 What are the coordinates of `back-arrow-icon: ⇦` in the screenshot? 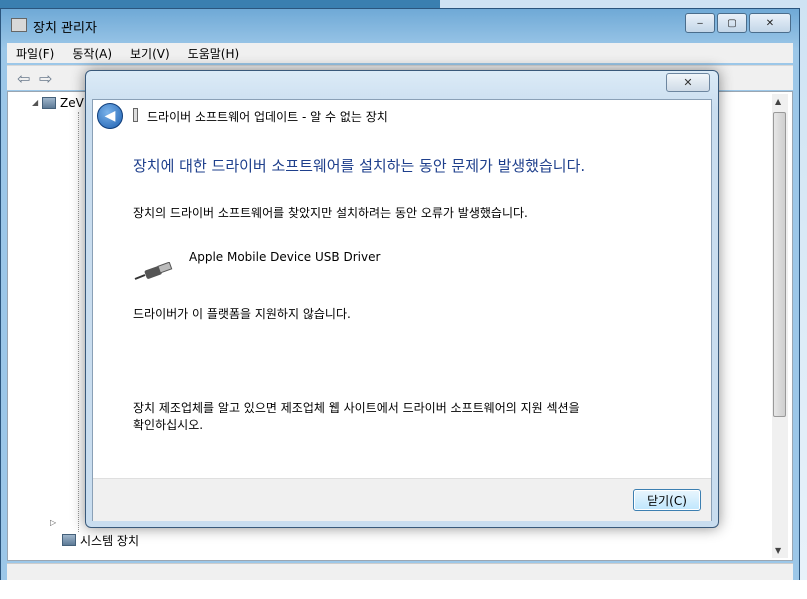 It's located at (23, 78).